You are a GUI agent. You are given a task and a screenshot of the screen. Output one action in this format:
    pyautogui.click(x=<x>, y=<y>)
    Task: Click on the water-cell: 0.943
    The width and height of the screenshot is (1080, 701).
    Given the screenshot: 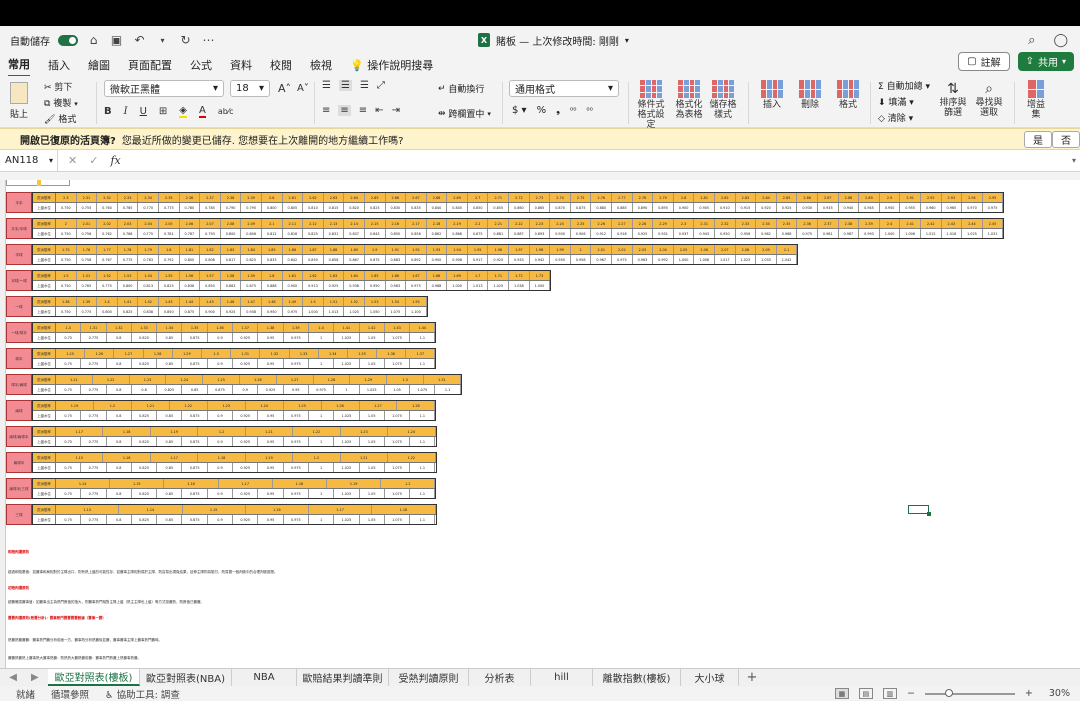 What is the action you would take?
    pyautogui.click(x=704, y=233)
    